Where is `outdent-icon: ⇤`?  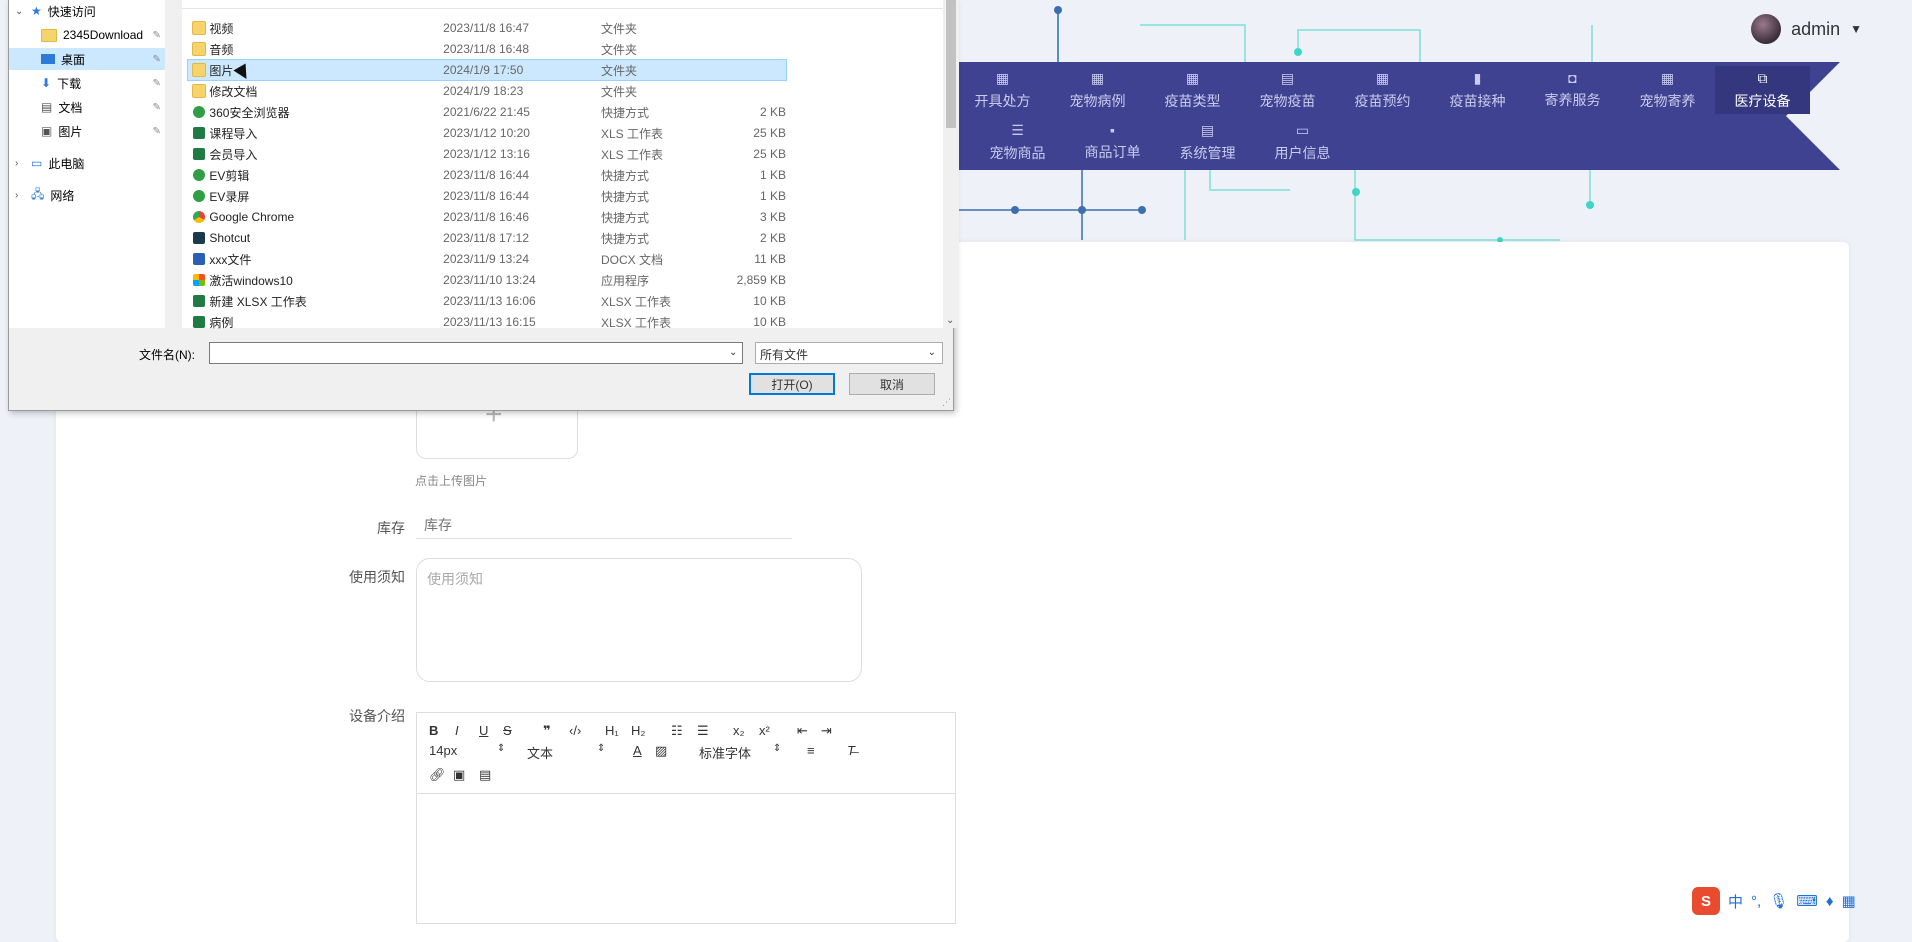
outdent-icon: ⇤ is located at coordinates (802, 731).